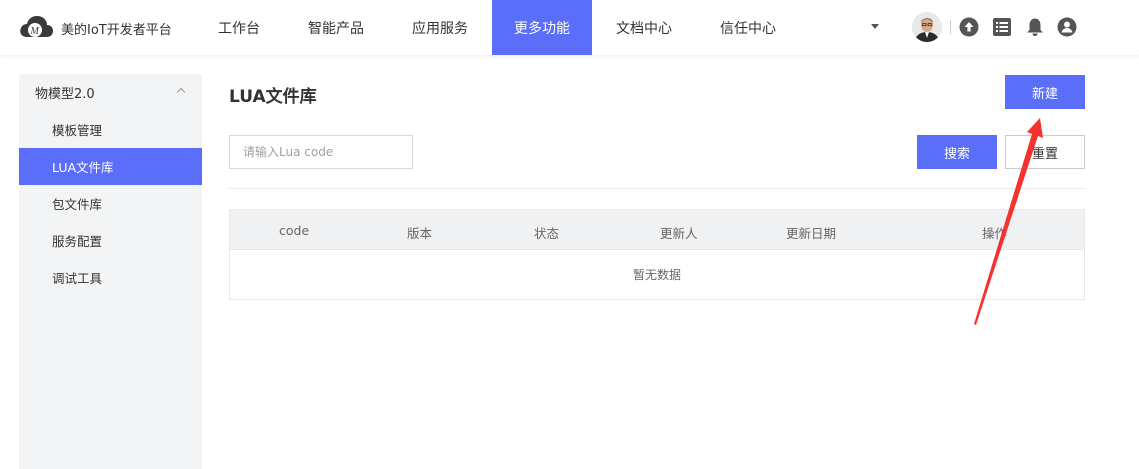  What do you see at coordinates (273, 97) in the screenshot?
I see `page-title: LUA文件库` at bounding box center [273, 97].